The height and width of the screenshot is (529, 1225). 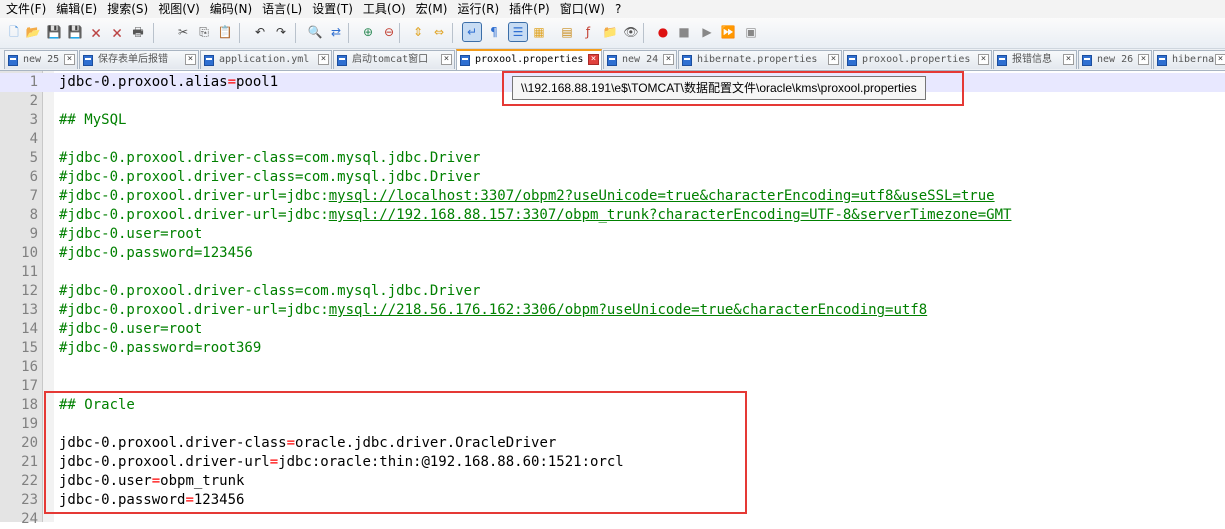 I want to click on line-number: 23, so click(x=29, y=500).